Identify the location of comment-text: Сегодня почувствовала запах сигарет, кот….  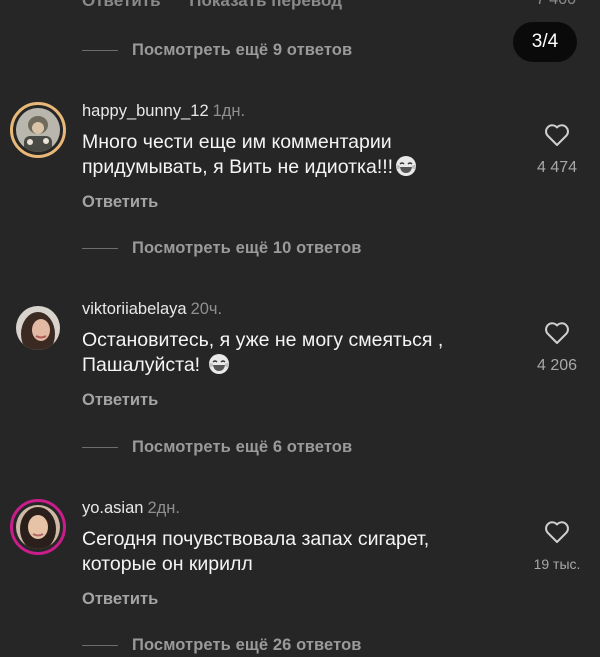
(297, 552).